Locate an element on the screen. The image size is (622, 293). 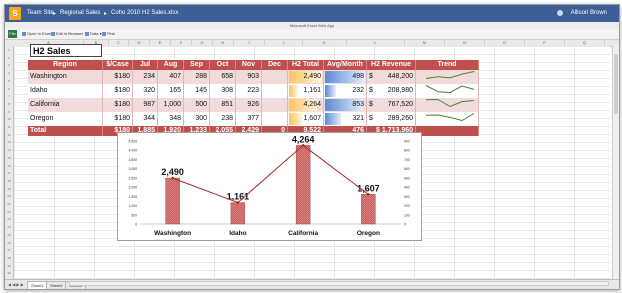
cell-h2-total: 1,161 is located at coordinates (305, 91).